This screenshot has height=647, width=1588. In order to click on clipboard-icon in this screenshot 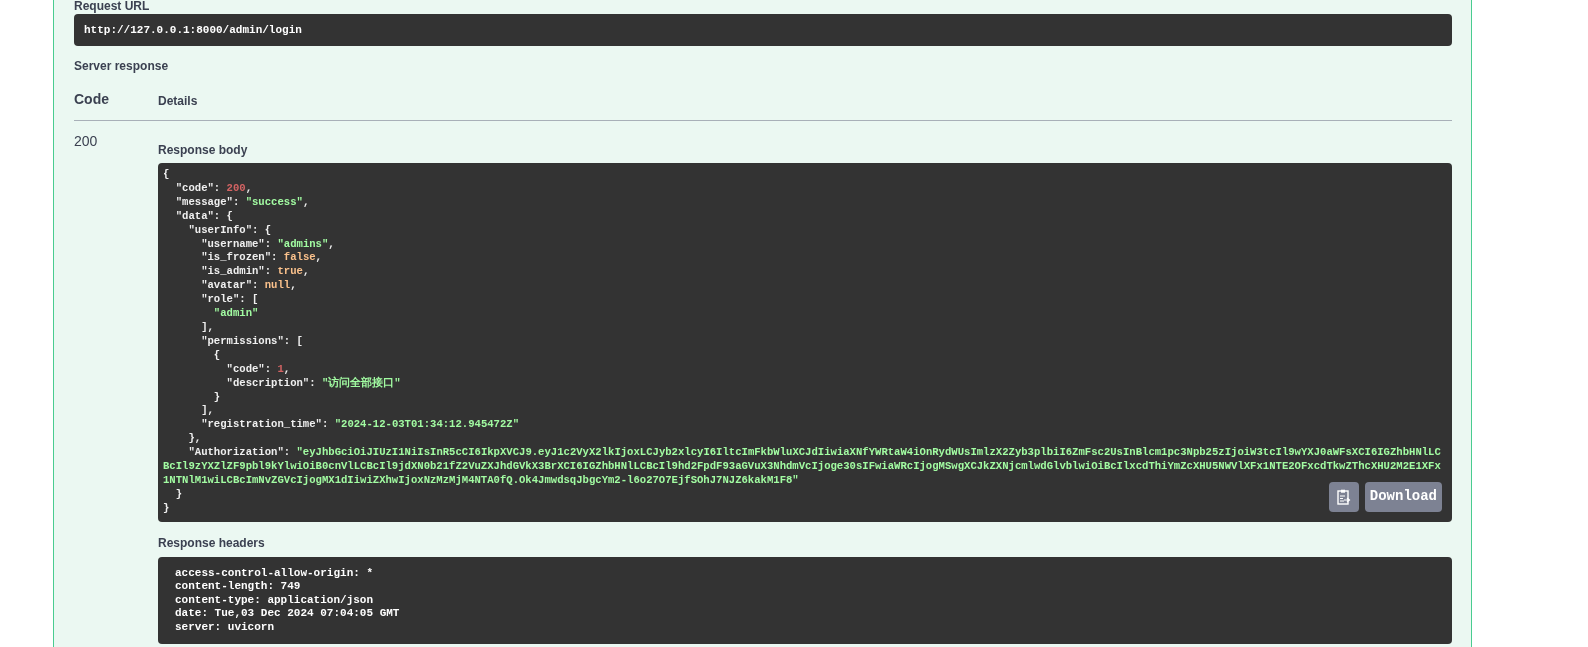, I will do `click(1343, 496)`.